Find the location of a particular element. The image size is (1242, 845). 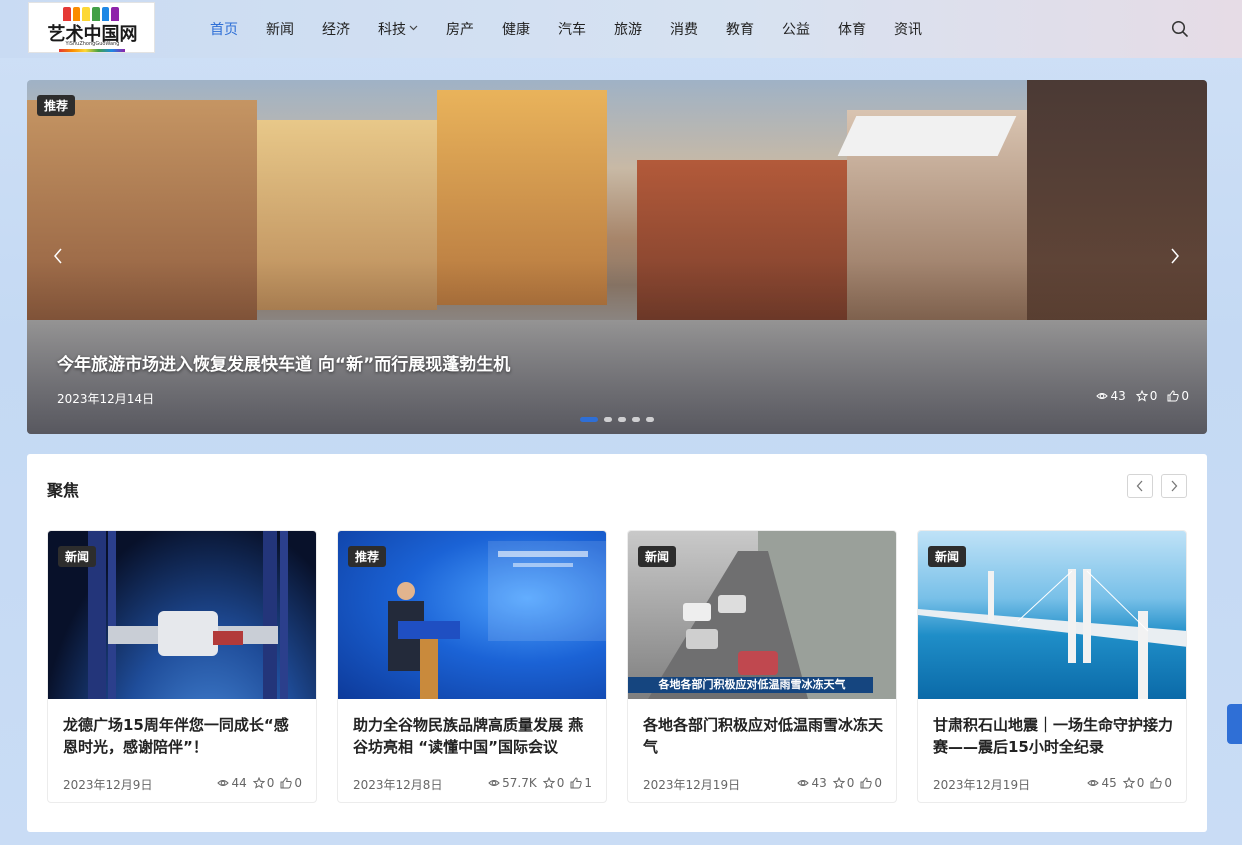

focus-next-button is located at coordinates (1174, 486).